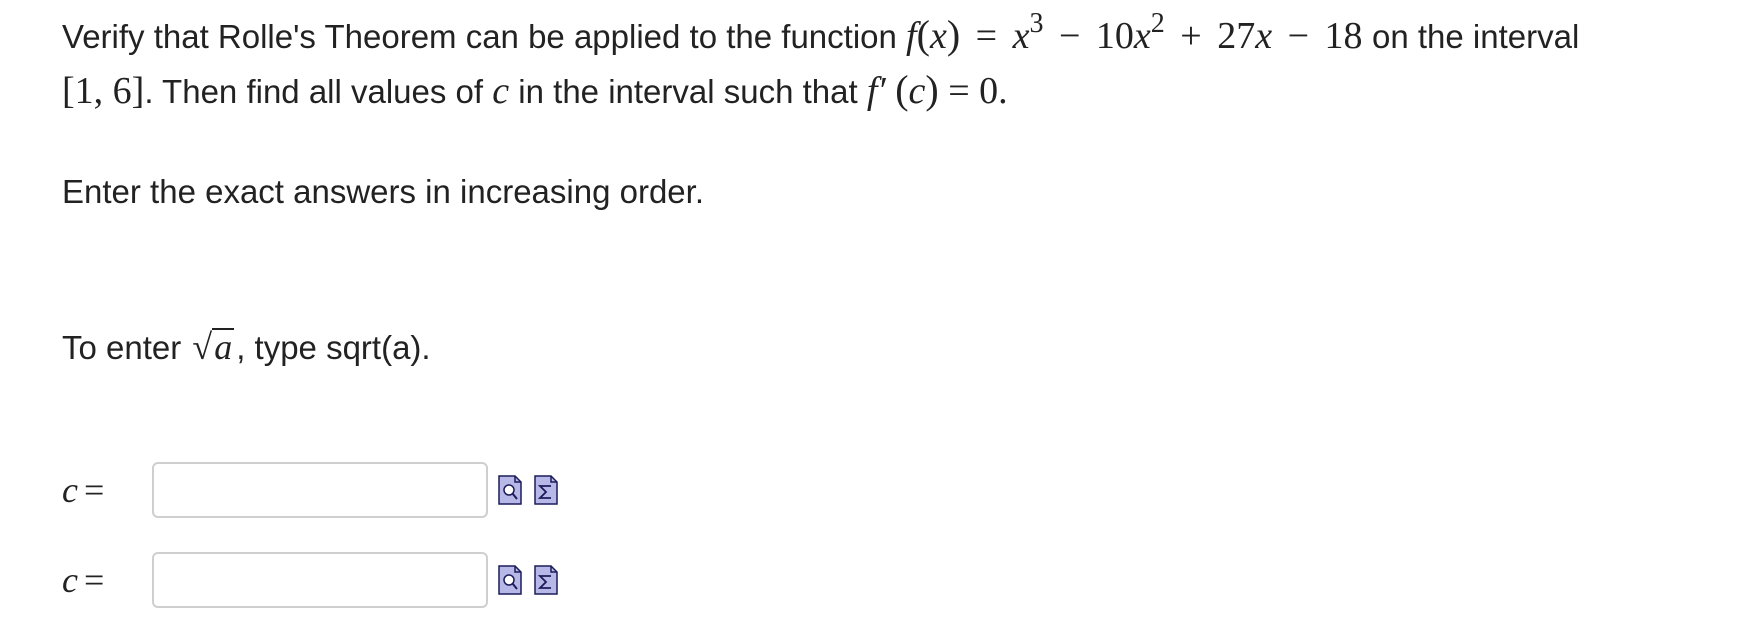  What do you see at coordinates (122, 347) in the screenshot?
I see `sqrt-instruction-prefix: To enter` at bounding box center [122, 347].